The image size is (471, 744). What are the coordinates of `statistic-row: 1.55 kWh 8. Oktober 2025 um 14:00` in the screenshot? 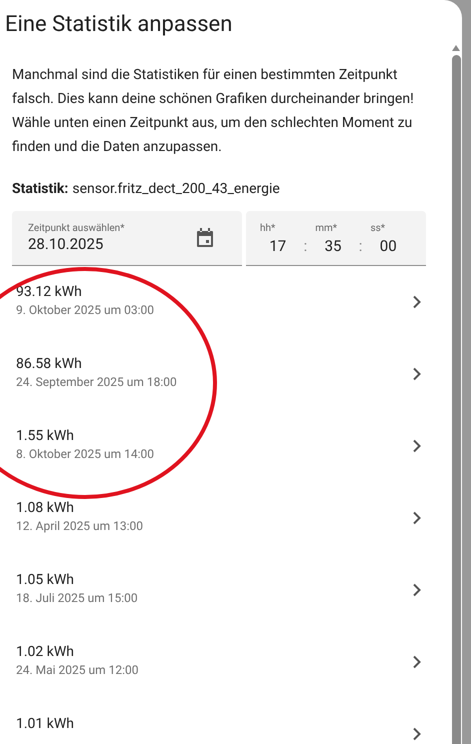 It's located at (225, 446).